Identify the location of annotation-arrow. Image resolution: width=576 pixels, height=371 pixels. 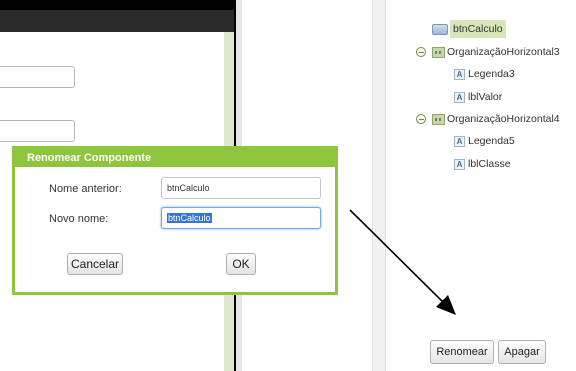
(402, 262).